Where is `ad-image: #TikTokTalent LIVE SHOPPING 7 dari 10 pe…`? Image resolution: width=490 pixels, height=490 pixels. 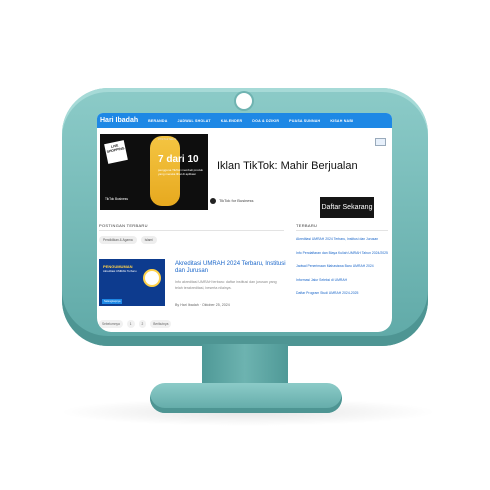 ad-image: #TikTokTalent LIVE SHOPPING 7 dari 10 pe… is located at coordinates (154, 172).